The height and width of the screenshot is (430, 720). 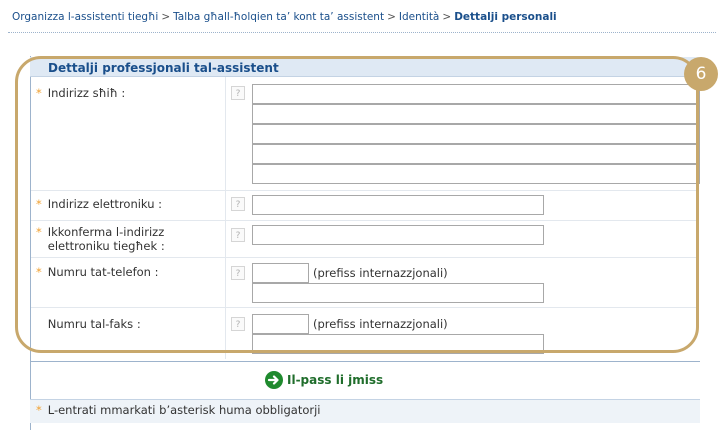 What do you see at coordinates (380, 324) in the screenshot?
I see `fax-prefix-hint: (prefiss internazzjonali)` at bounding box center [380, 324].